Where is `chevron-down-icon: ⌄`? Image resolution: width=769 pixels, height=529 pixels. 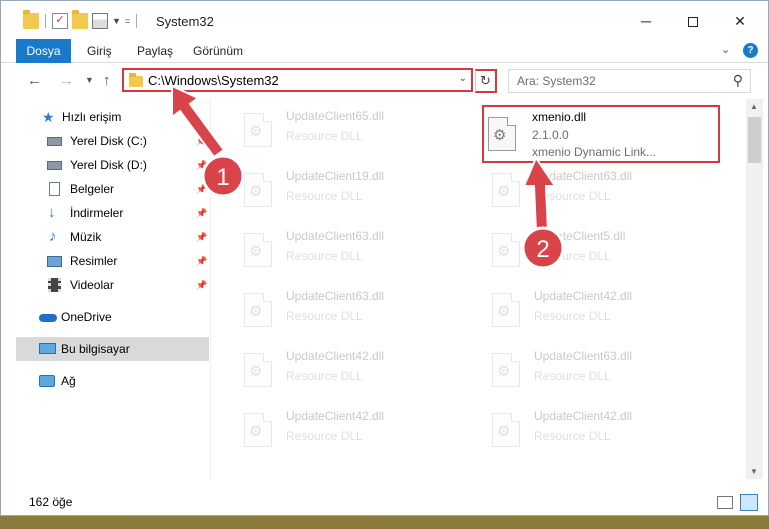 chevron-down-icon: ⌄ is located at coordinates (463, 78).